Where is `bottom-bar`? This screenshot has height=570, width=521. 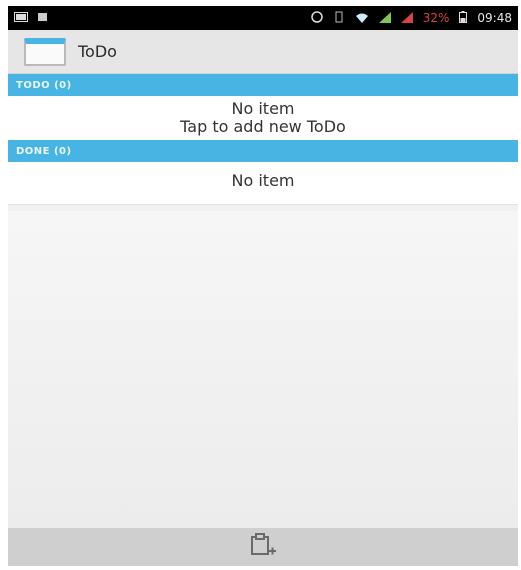
bottom-bar is located at coordinates (263, 547).